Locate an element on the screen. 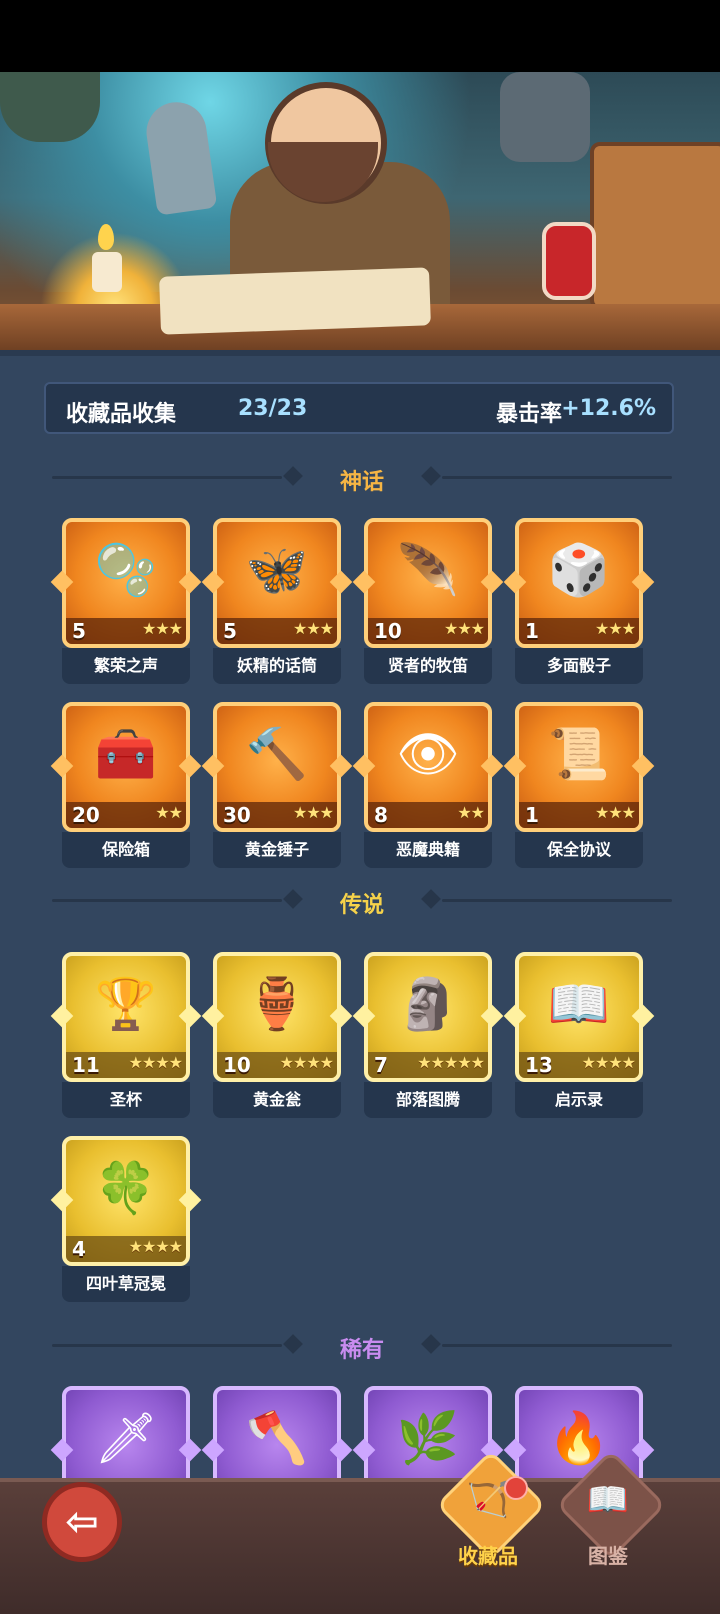 Image resolution: width=720 pixels, height=1614 pixels. card-info-bar: 7 ★★★★★ is located at coordinates (428, 1065).